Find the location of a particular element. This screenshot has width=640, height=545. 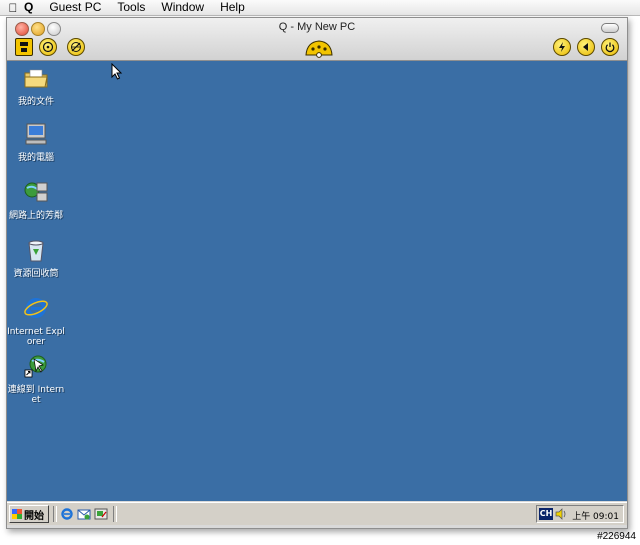

network-icon is located at coordinates (36, 192).